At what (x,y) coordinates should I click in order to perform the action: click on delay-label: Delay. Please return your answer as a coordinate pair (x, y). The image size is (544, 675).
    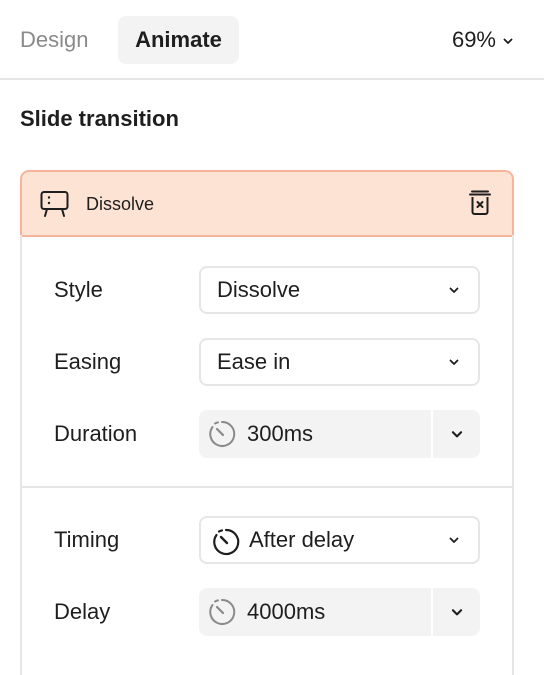
    Looking at the image, I should click on (82, 611).